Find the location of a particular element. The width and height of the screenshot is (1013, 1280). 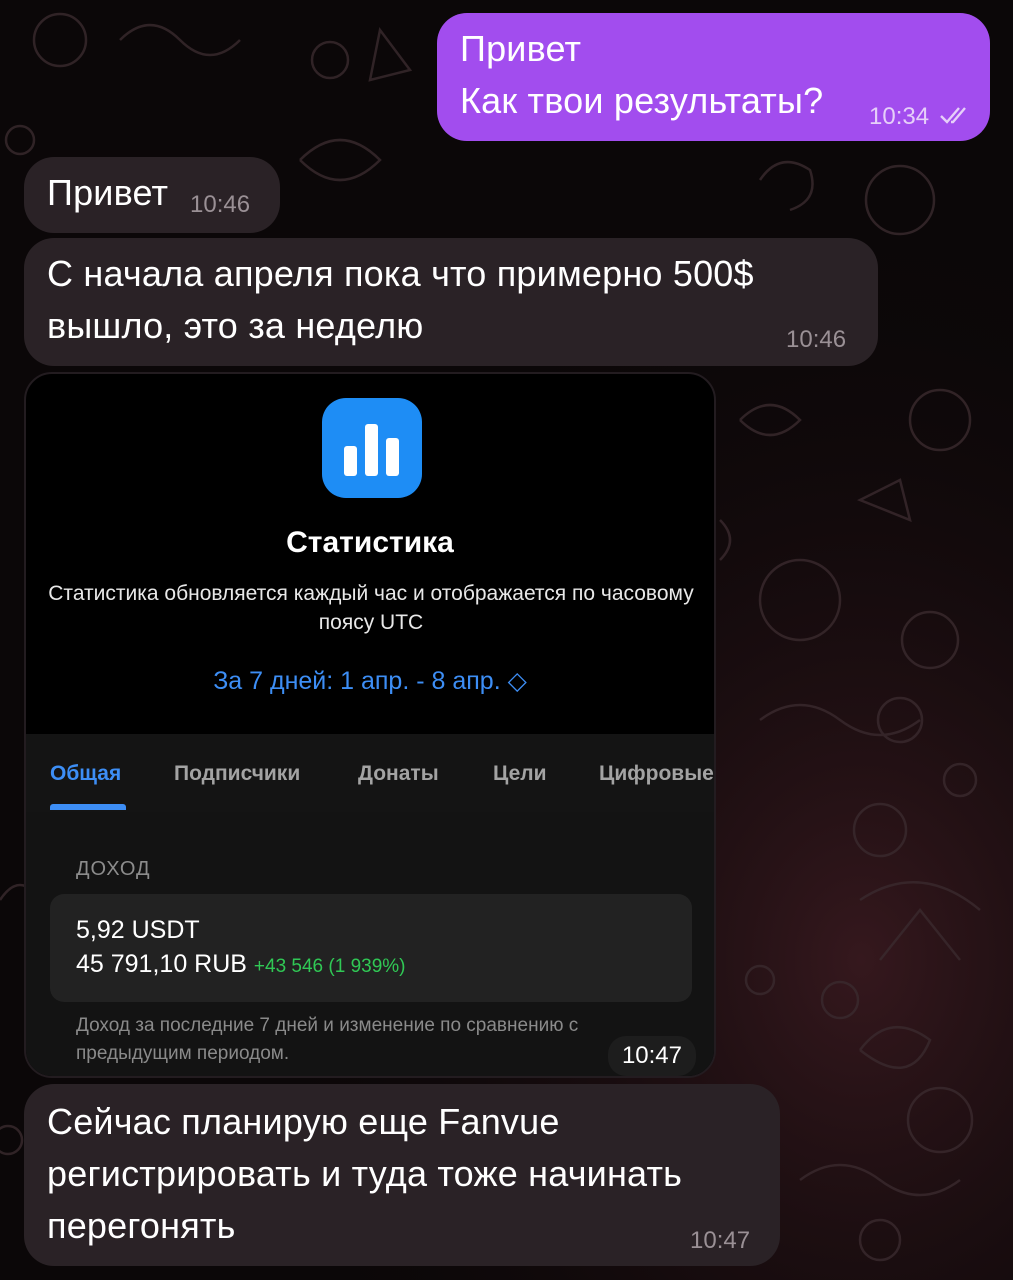

tab-donations: Донаты is located at coordinates (398, 774).